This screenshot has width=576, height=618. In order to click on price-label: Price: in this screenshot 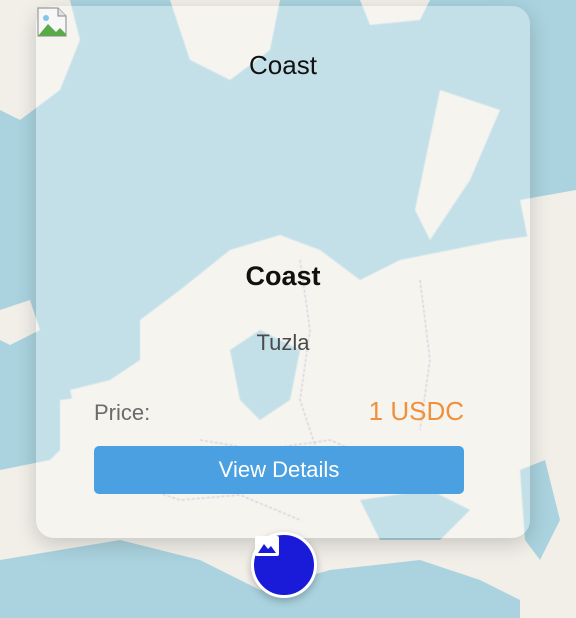, I will do `click(122, 412)`.